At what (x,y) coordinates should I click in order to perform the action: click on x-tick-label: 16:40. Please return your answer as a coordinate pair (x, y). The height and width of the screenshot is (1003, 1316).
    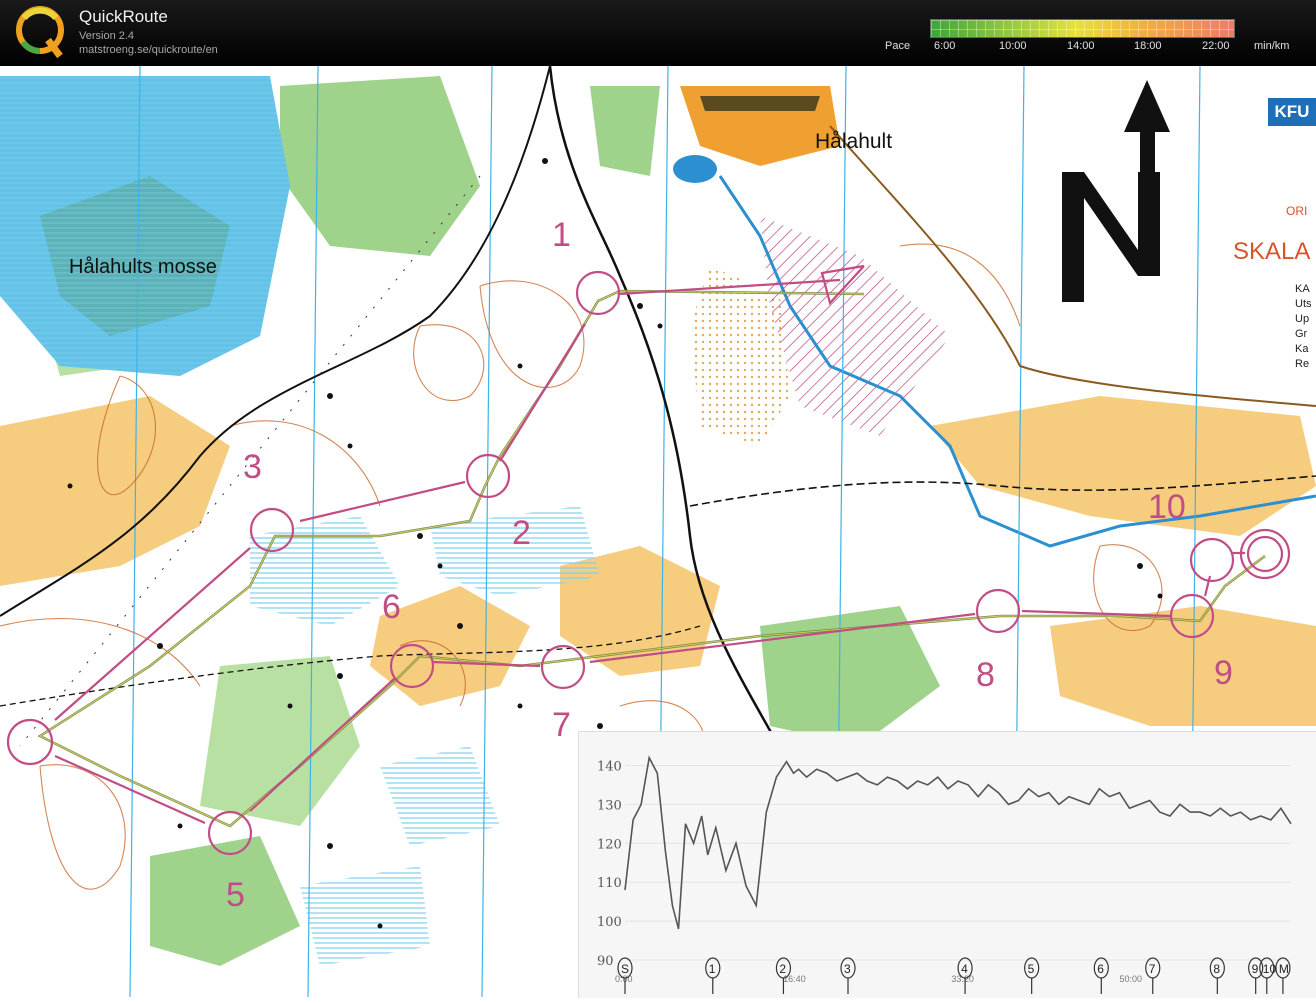
    Looking at the image, I should click on (794, 979).